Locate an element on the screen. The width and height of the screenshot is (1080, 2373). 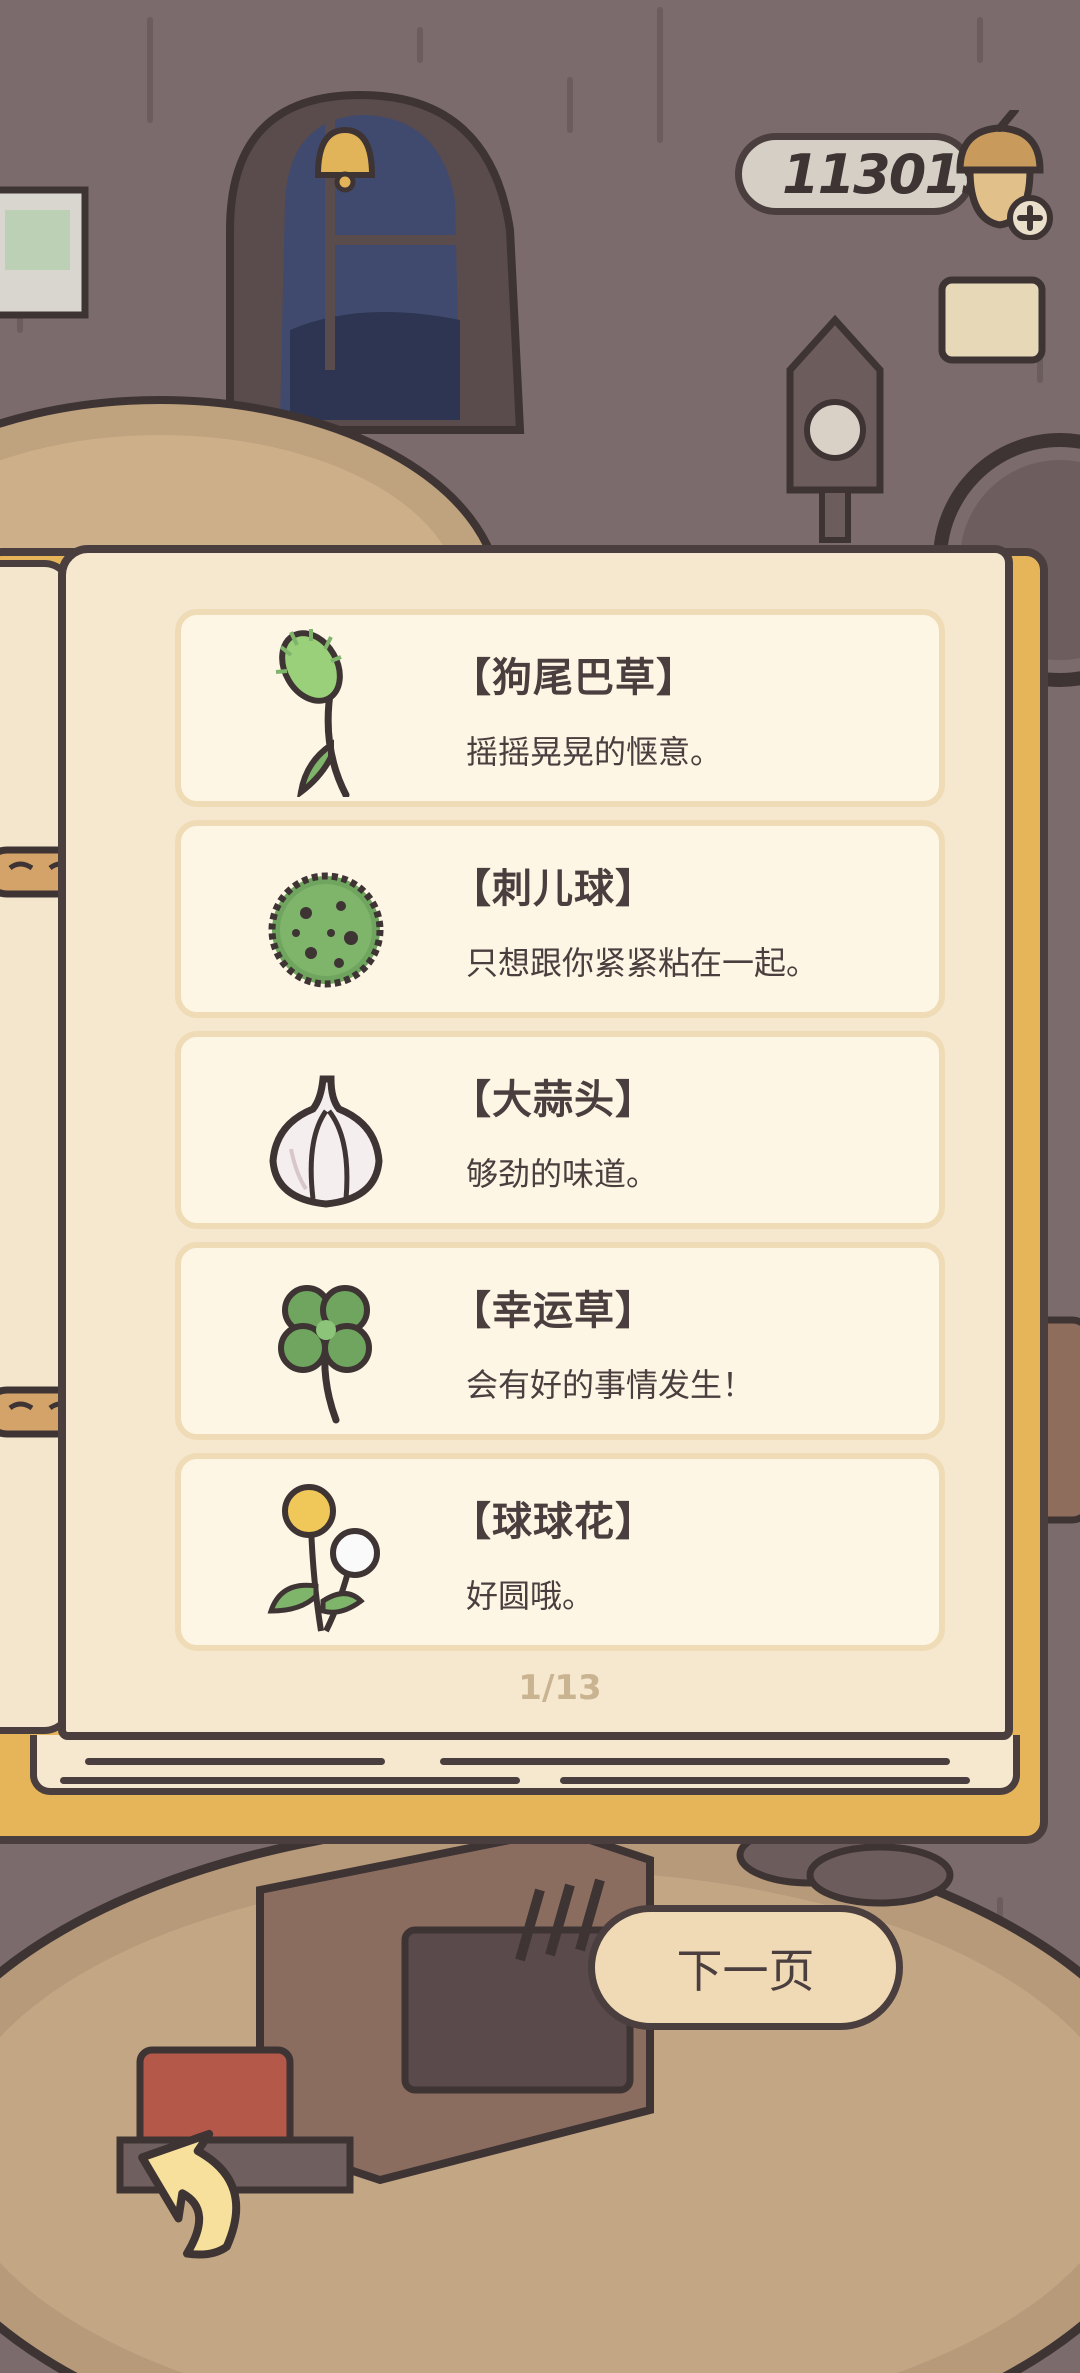
entry-description: 会有好的事情发生！ is located at coordinates (610, 1385).